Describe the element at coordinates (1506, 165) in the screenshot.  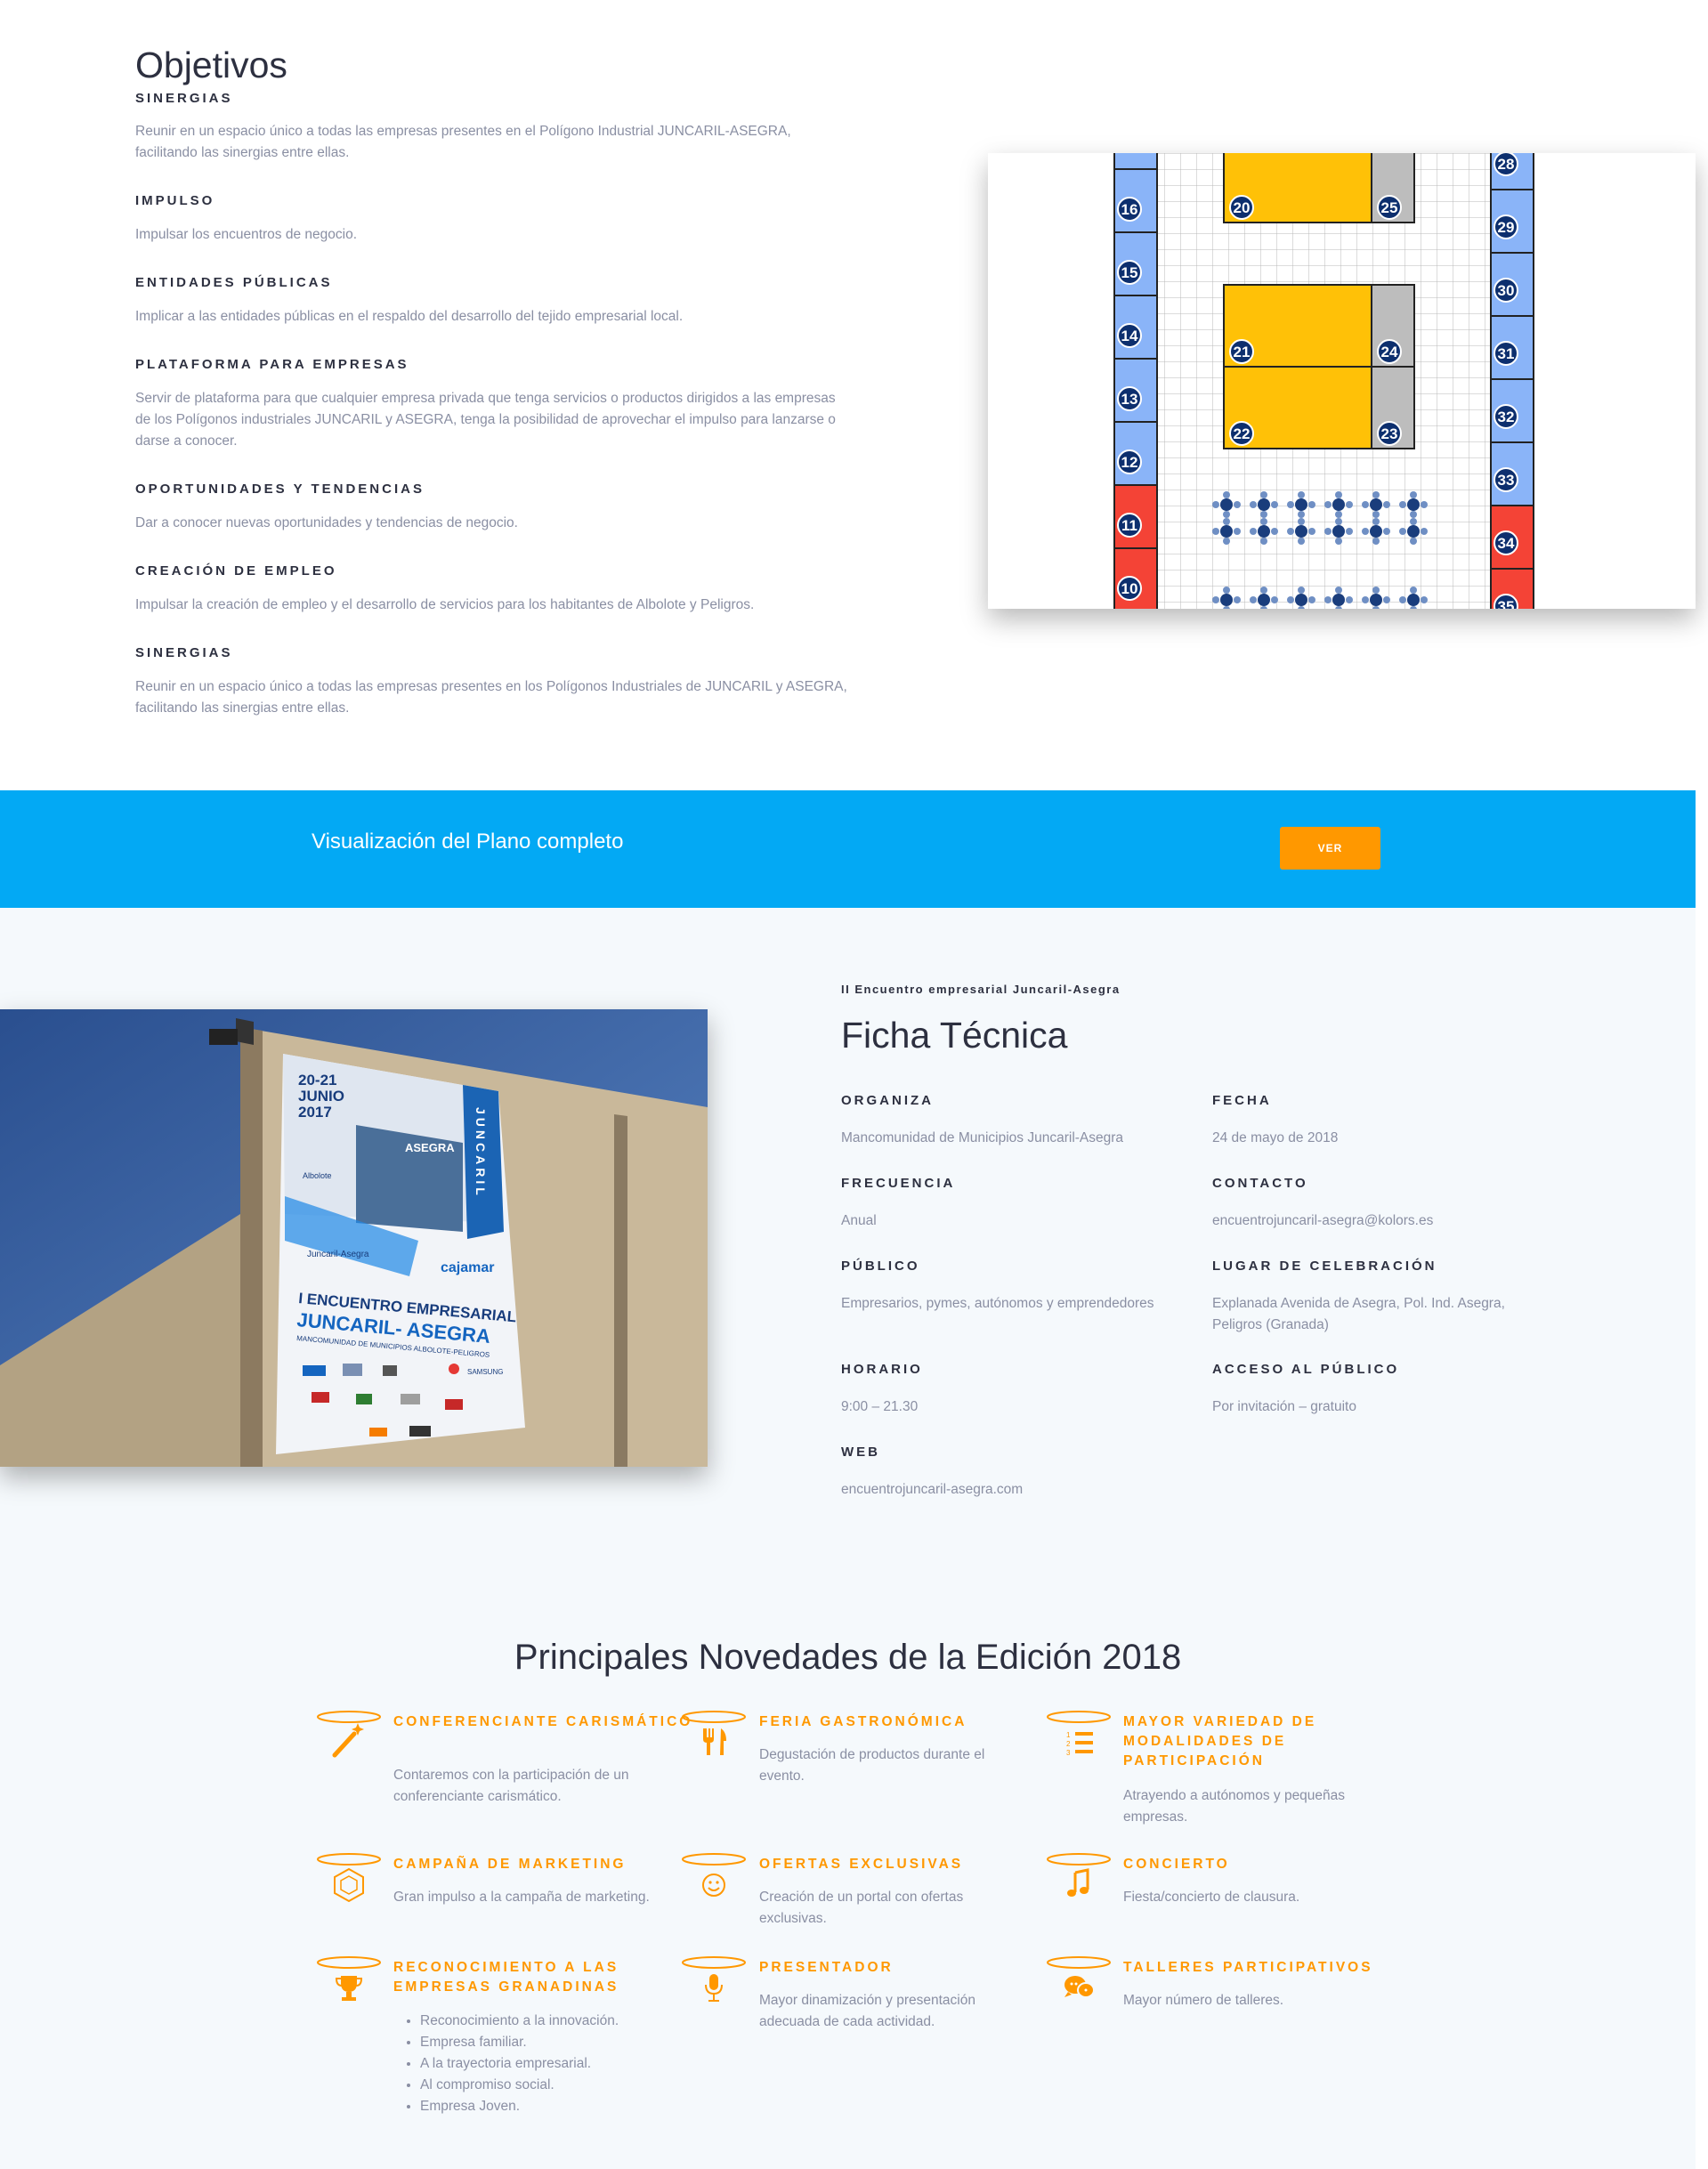
I see `stand-number-badge: 28` at that location.